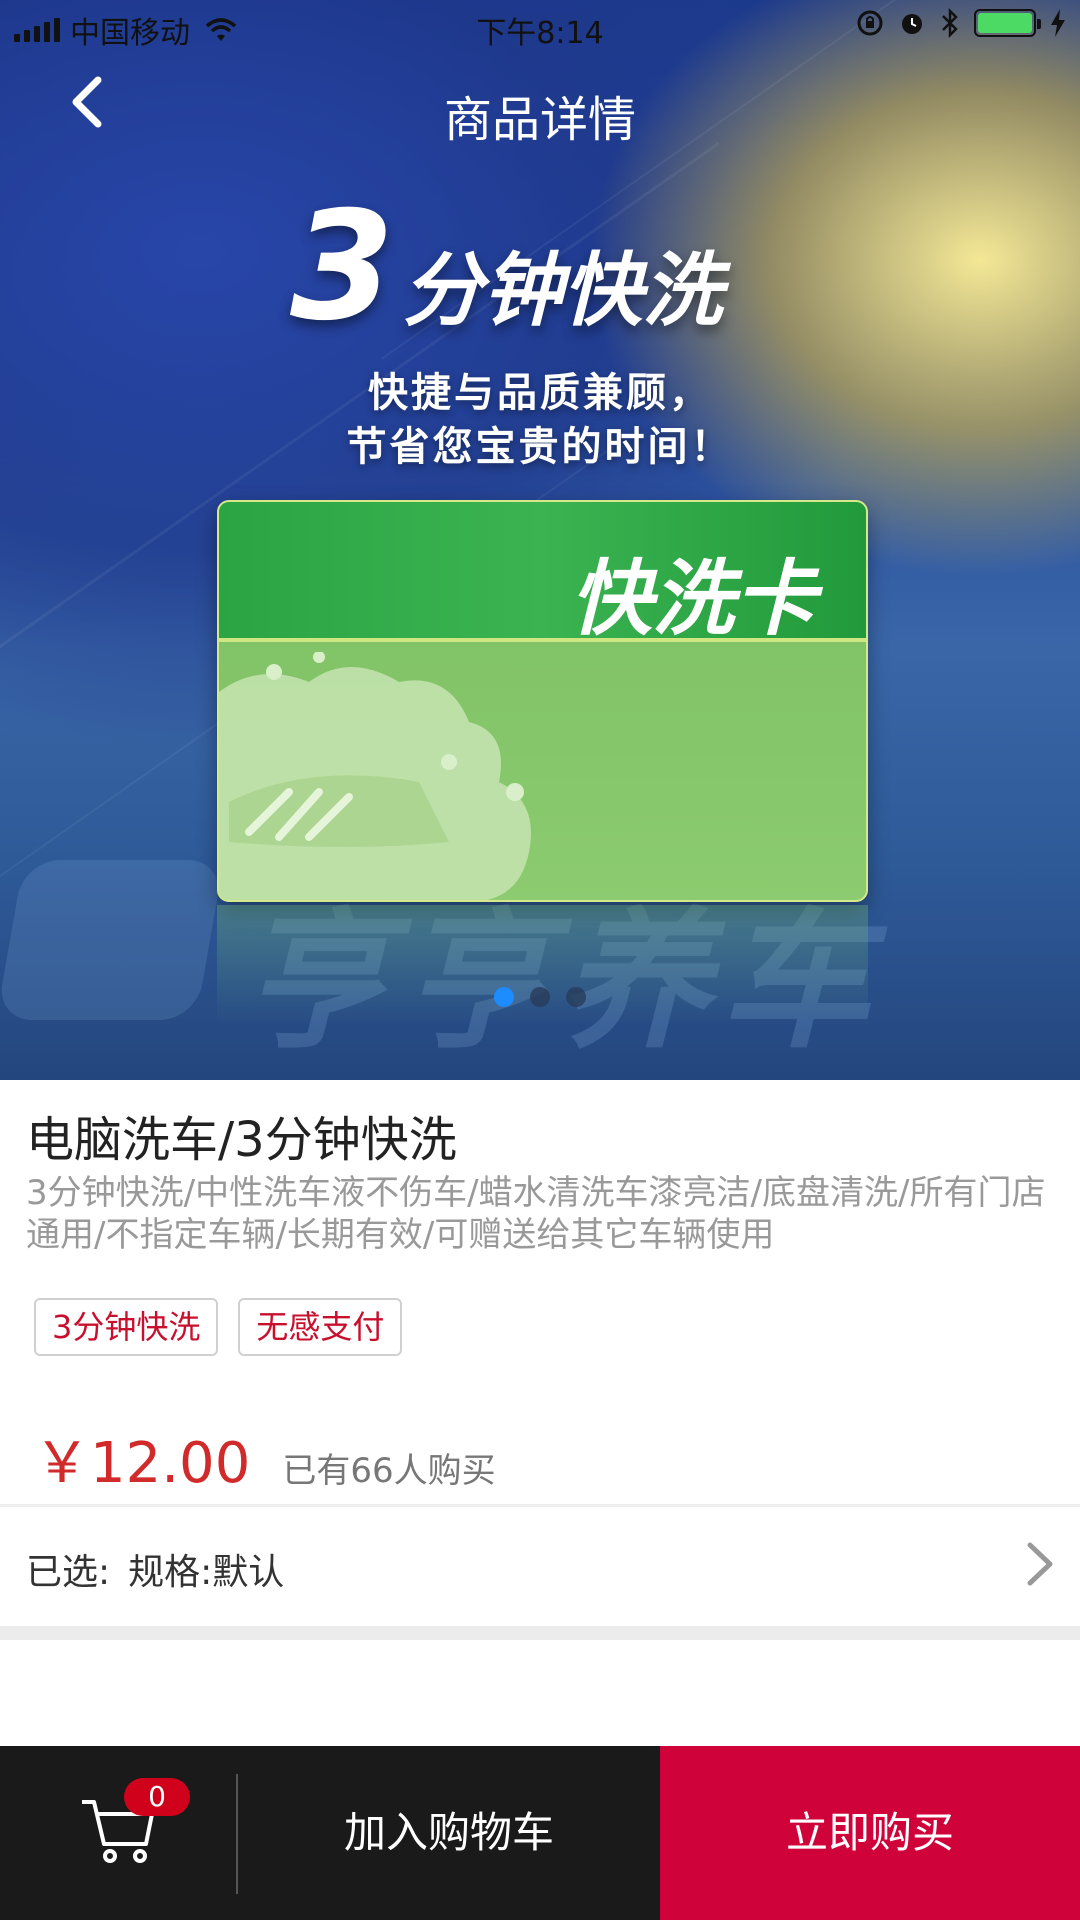  What do you see at coordinates (241, 1140) in the screenshot?
I see `product-name: 电脑洗车/3分钟快洗` at bounding box center [241, 1140].